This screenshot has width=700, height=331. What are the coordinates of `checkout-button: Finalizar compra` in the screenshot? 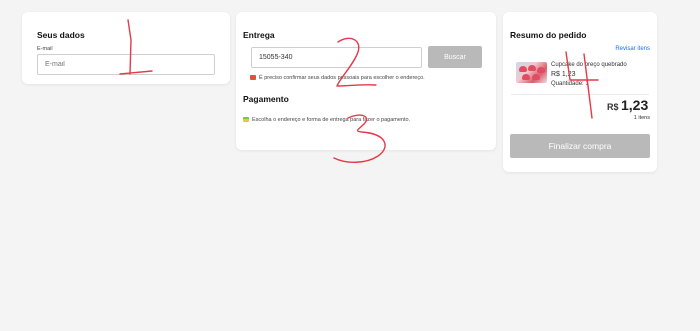 It's located at (580, 146).